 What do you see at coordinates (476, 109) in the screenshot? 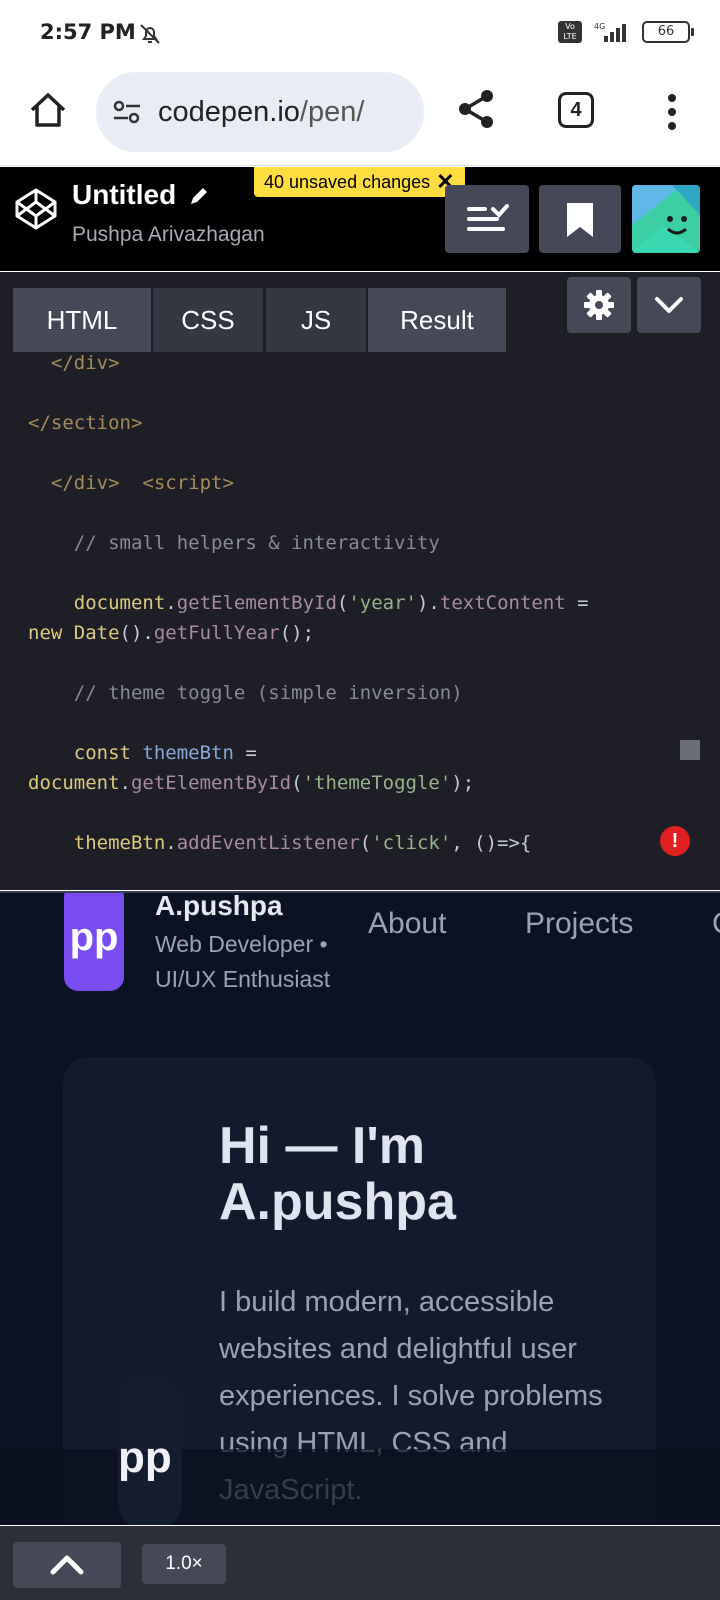
I see `share-icon` at bounding box center [476, 109].